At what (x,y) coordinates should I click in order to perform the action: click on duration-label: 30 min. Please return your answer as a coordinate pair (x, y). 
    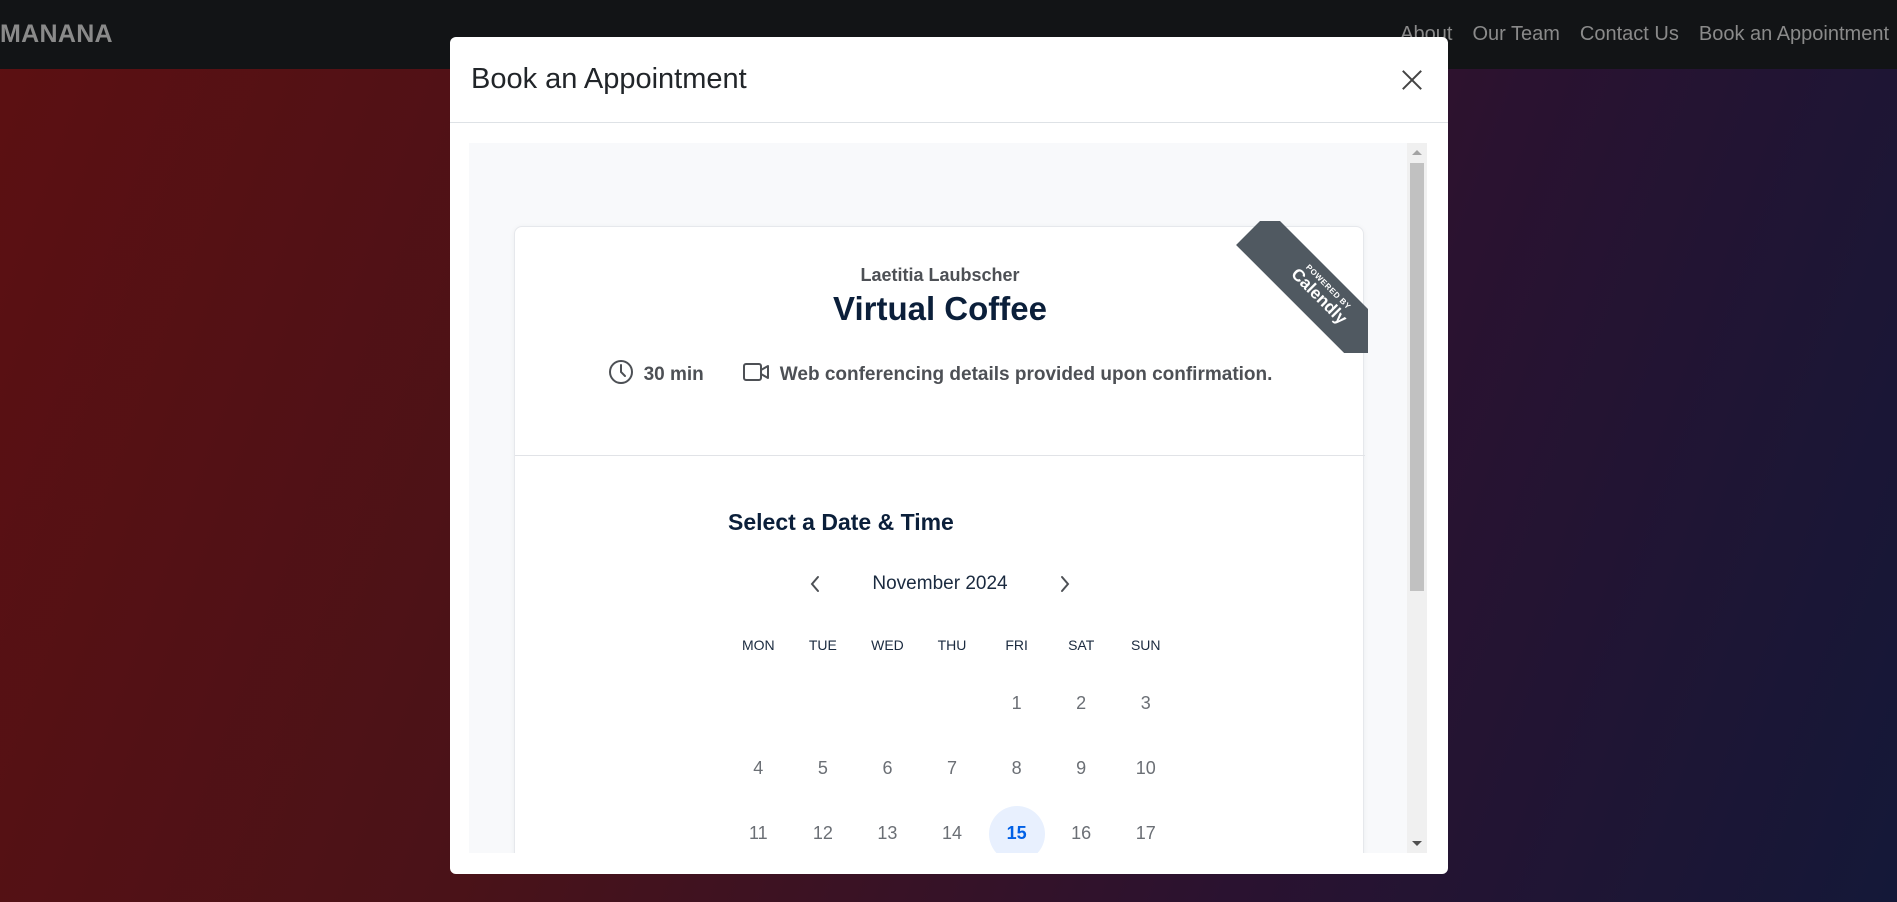
    Looking at the image, I should click on (673, 374).